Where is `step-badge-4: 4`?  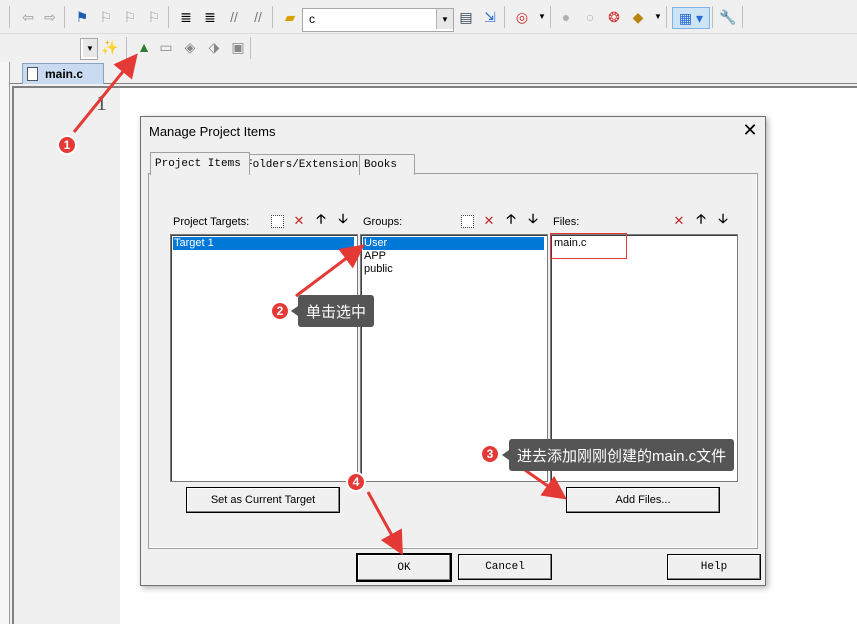 step-badge-4: 4 is located at coordinates (356, 482).